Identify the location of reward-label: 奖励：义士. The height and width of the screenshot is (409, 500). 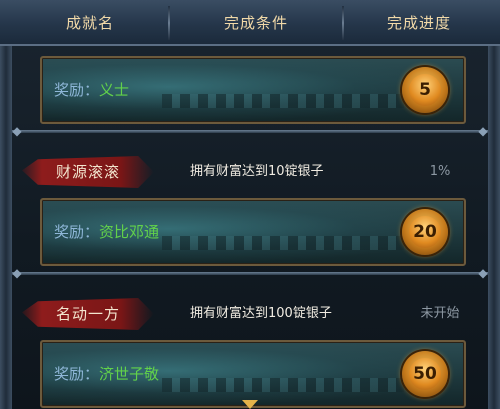
(91, 90).